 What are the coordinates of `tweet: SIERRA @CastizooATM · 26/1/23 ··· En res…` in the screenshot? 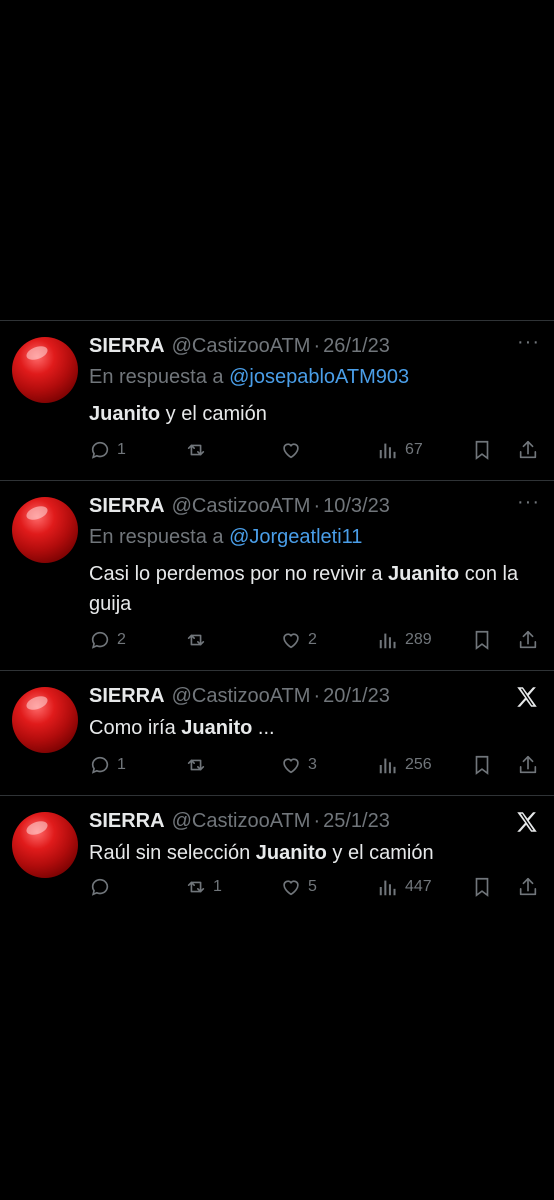 It's located at (277, 400).